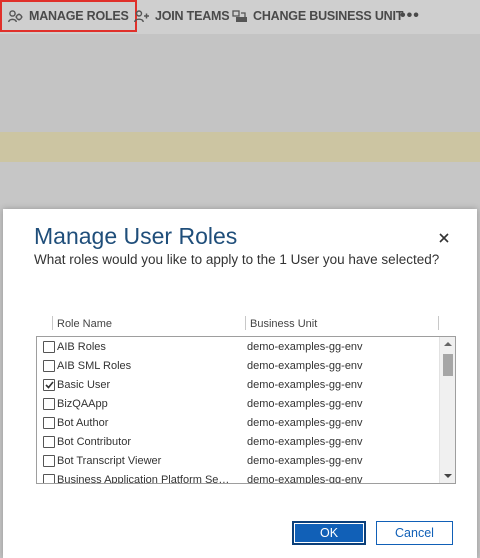  I want to click on role-name: Bot Contributor, so click(94, 442).